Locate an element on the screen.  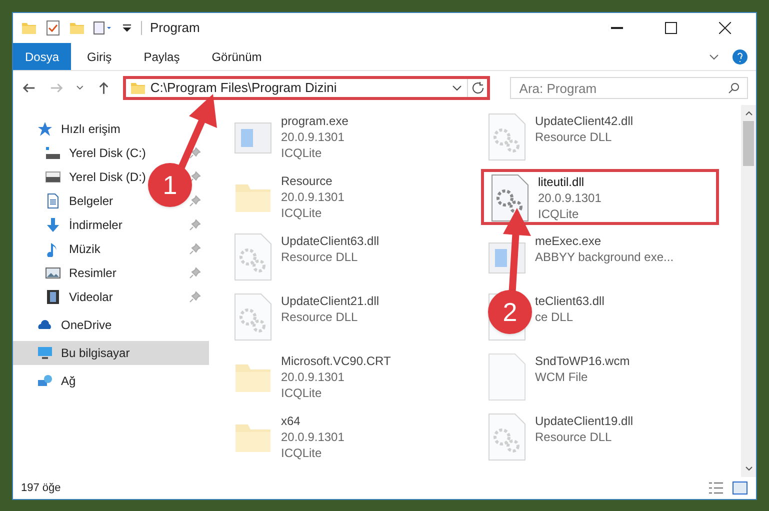
close-icon is located at coordinates (725, 28).